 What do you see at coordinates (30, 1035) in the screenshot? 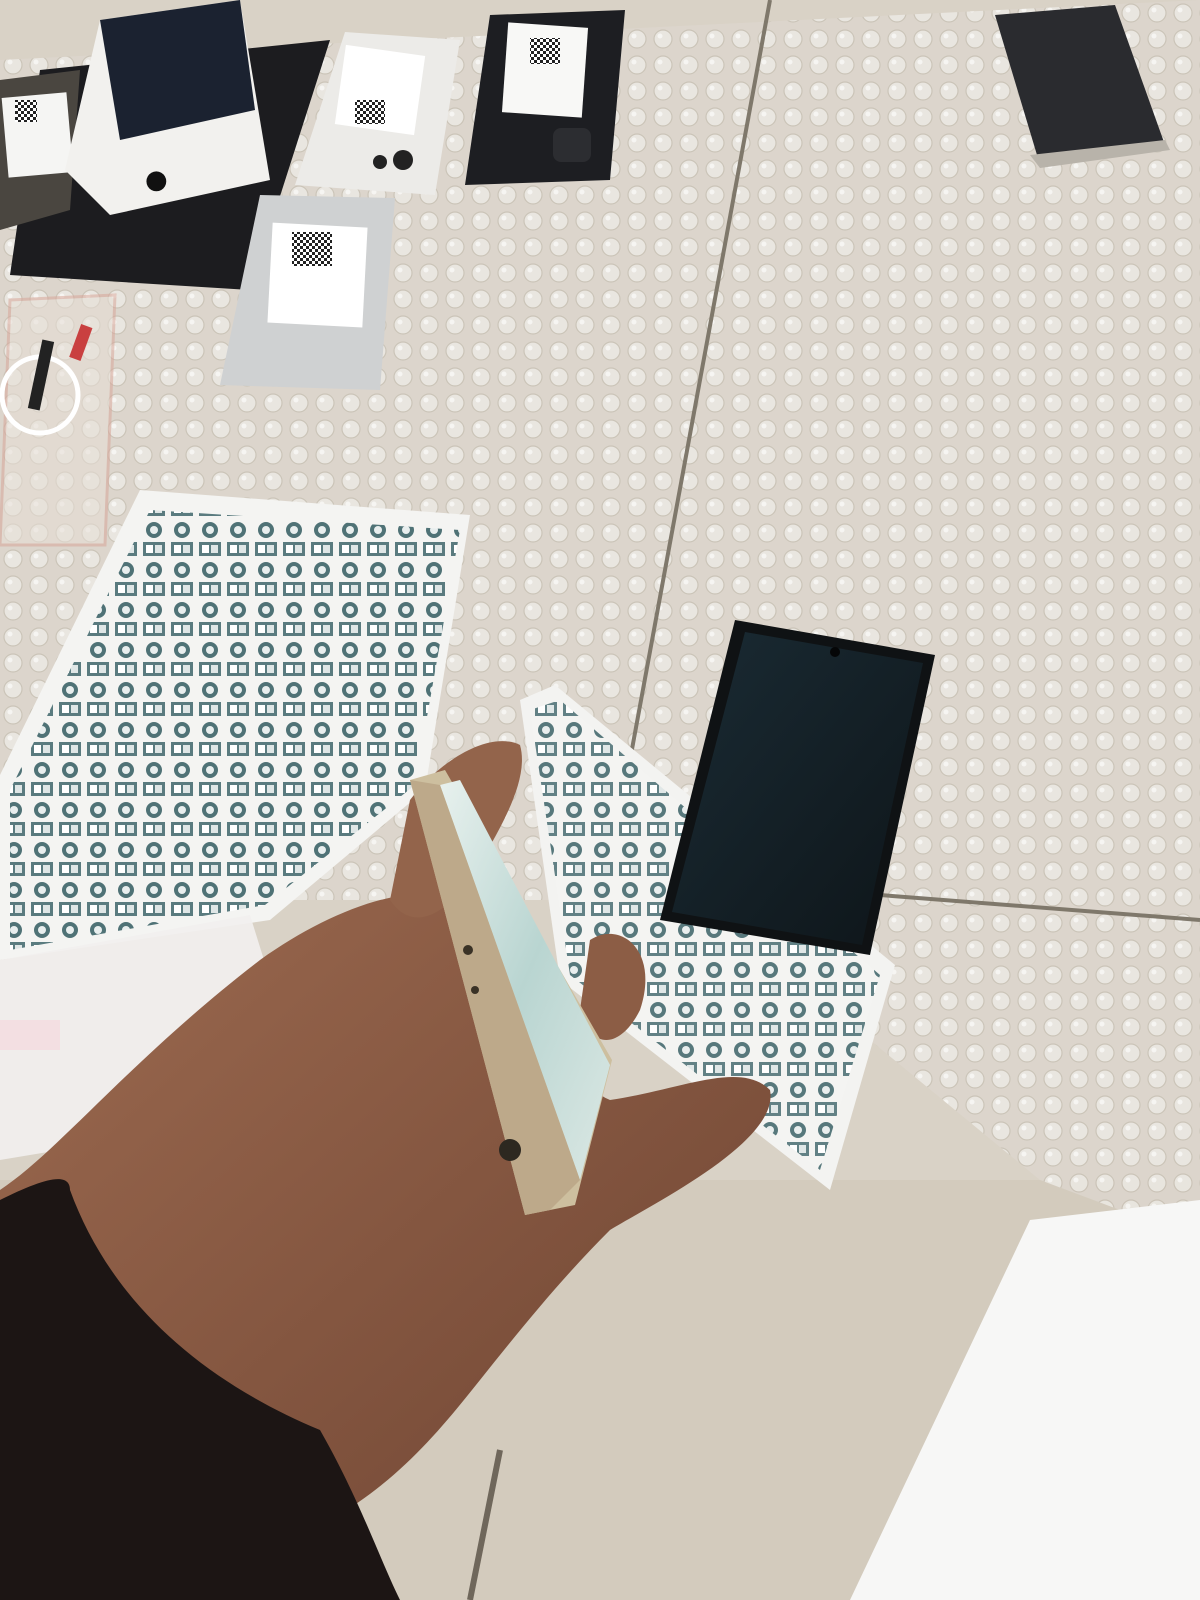
I see `mailer-label` at bounding box center [30, 1035].